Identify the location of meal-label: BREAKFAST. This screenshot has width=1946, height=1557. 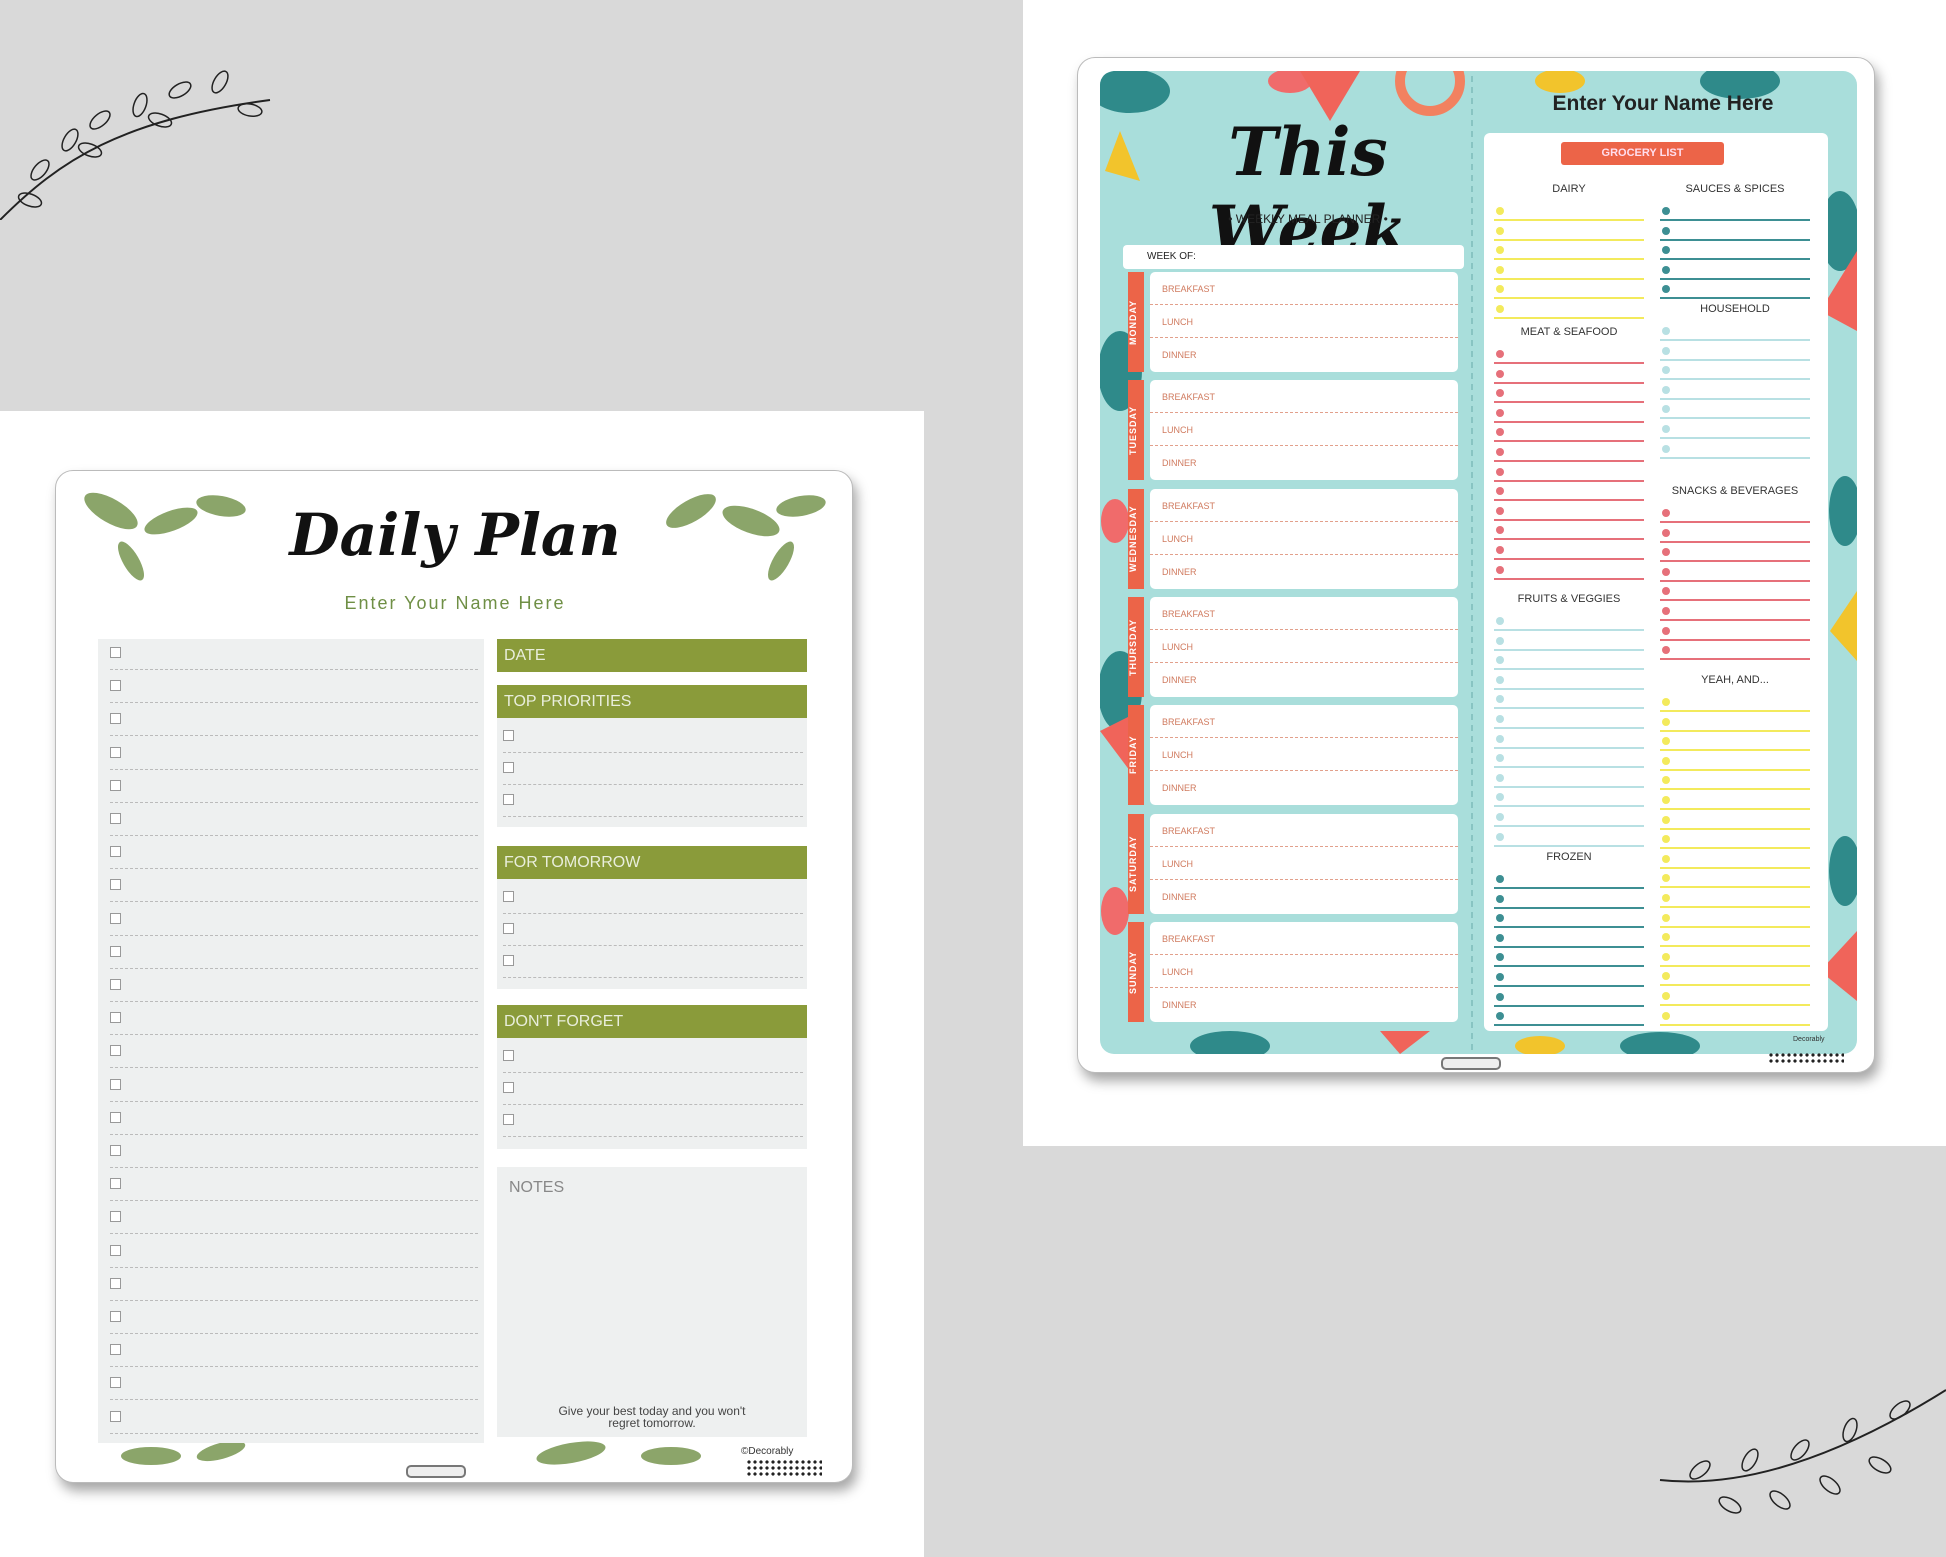
(1189, 397).